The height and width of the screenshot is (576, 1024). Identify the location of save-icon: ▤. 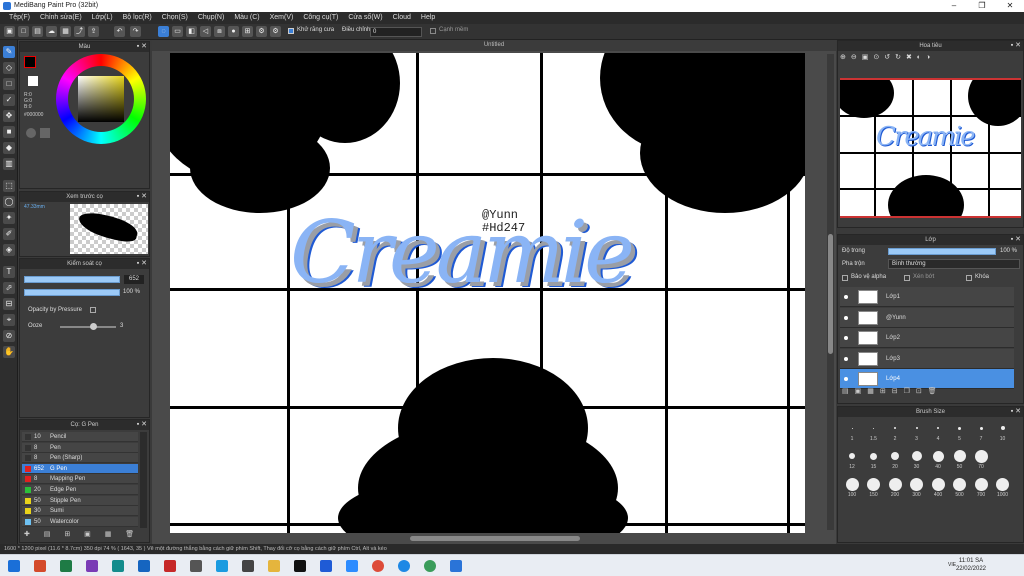
(37, 31).